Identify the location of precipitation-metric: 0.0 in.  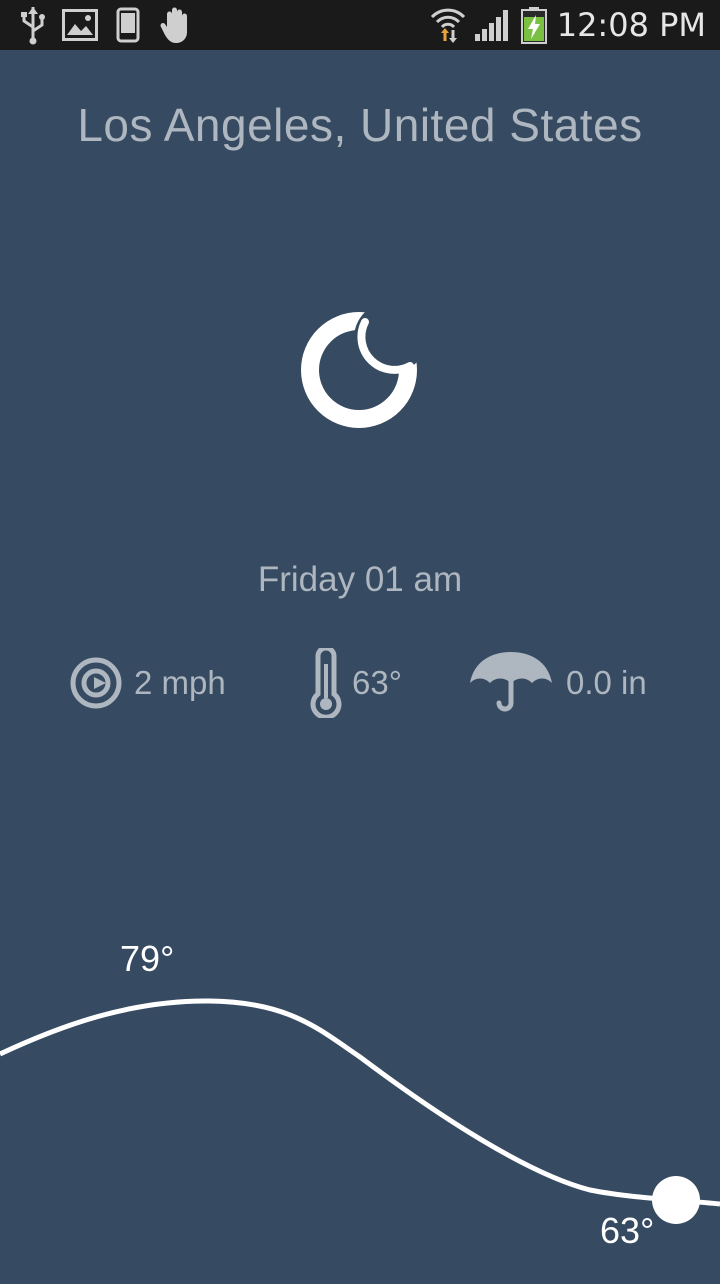
(557, 683).